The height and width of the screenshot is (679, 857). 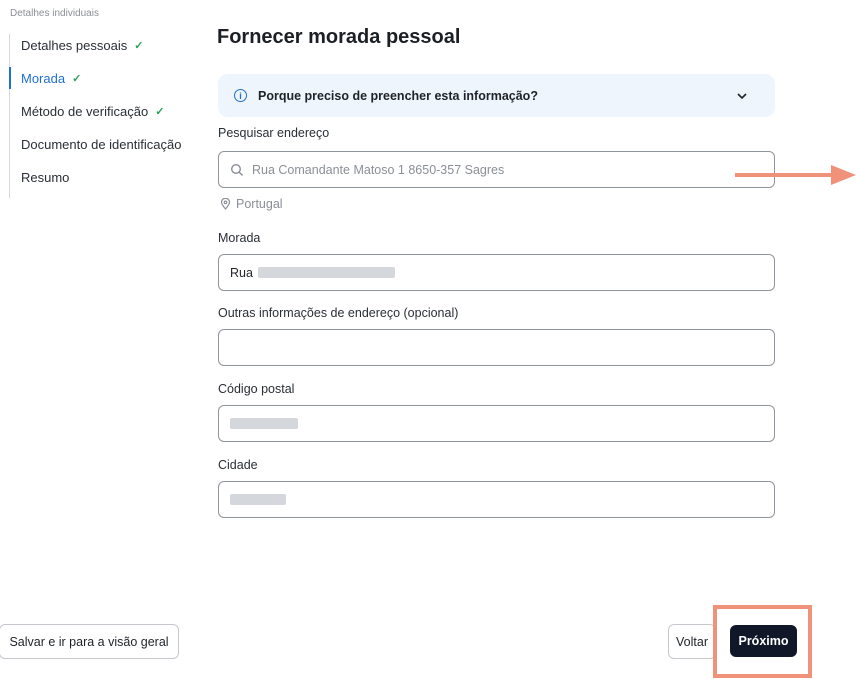 What do you see at coordinates (795, 175) in the screenshot?
I see `annotation-arrow-icon` at bounding box center [795, 175].